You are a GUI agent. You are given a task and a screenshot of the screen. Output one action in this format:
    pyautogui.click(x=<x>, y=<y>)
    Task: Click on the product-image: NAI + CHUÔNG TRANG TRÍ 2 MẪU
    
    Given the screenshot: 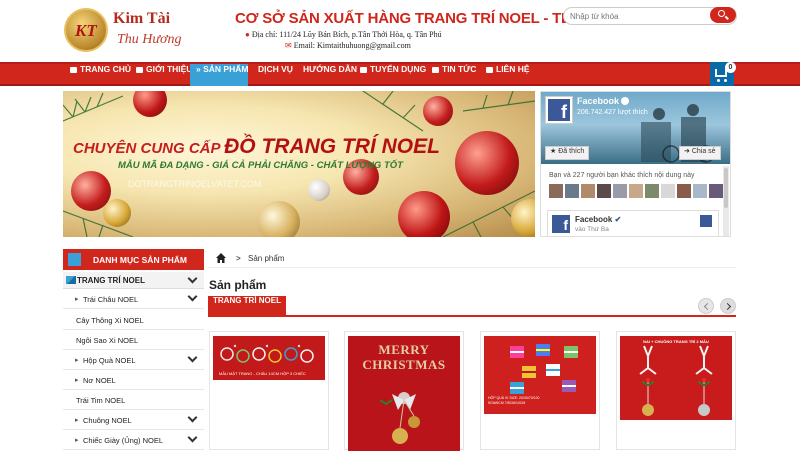 What is the action you would take?
    pyautogui.click(x=676, y=378)
    